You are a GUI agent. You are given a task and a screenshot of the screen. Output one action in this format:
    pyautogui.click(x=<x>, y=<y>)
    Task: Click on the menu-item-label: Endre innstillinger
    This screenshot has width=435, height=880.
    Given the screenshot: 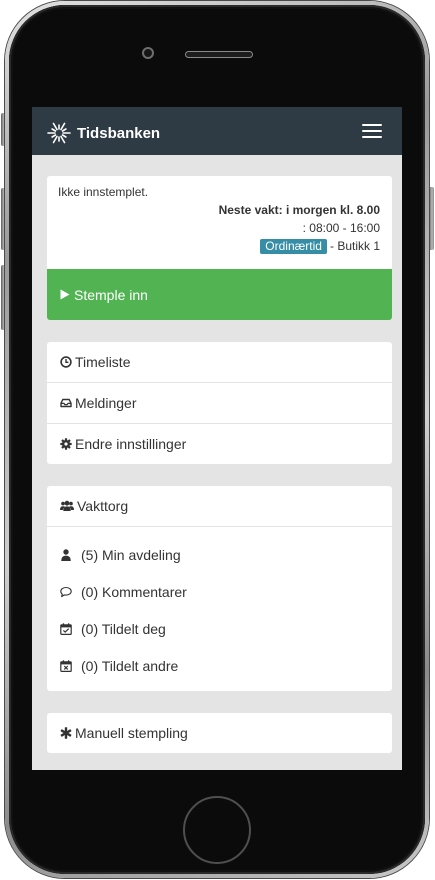 What is the action you would take?
    pyautogui.click(x=131, y=444)
    